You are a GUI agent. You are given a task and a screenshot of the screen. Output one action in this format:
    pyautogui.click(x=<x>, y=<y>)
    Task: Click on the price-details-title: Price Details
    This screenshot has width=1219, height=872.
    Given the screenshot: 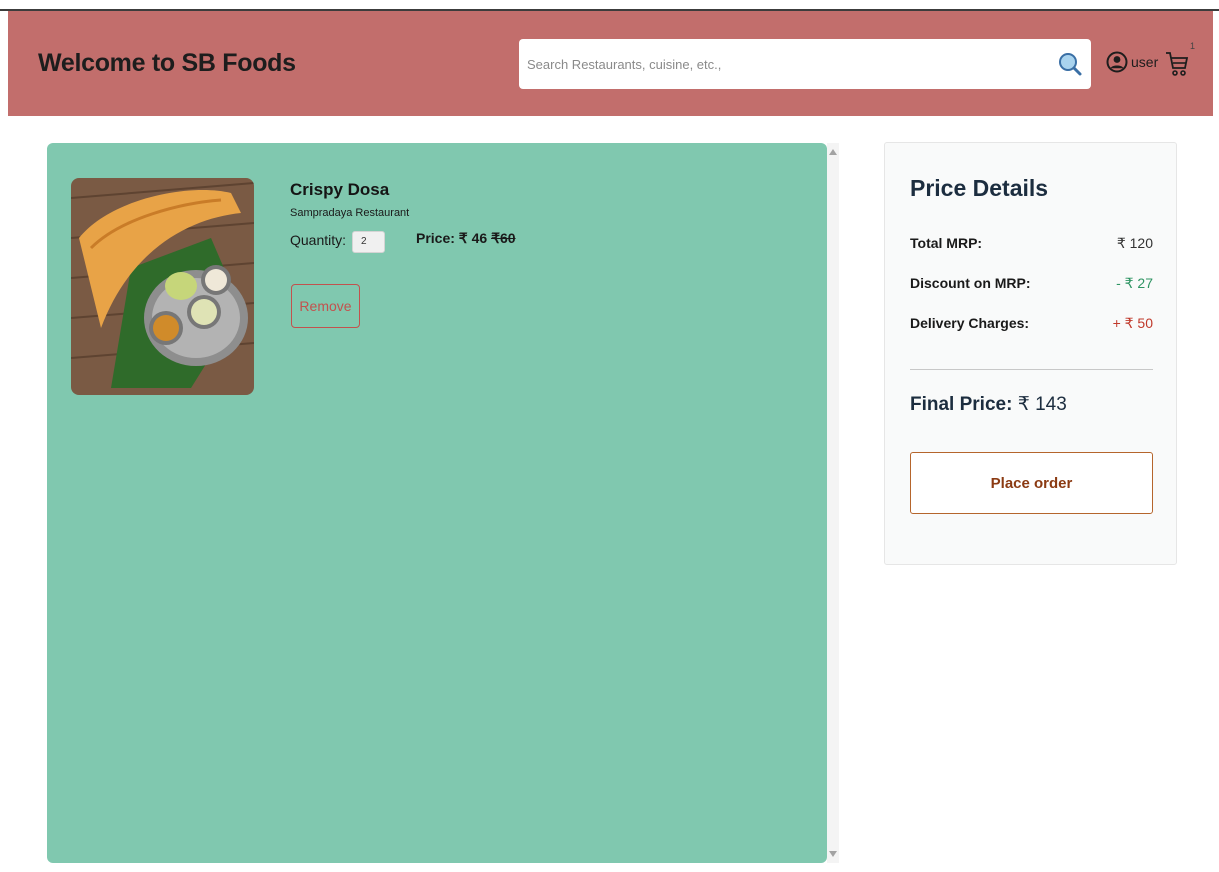 What is the action you would take?
    pyautogui.click(x=979, y=188)
    